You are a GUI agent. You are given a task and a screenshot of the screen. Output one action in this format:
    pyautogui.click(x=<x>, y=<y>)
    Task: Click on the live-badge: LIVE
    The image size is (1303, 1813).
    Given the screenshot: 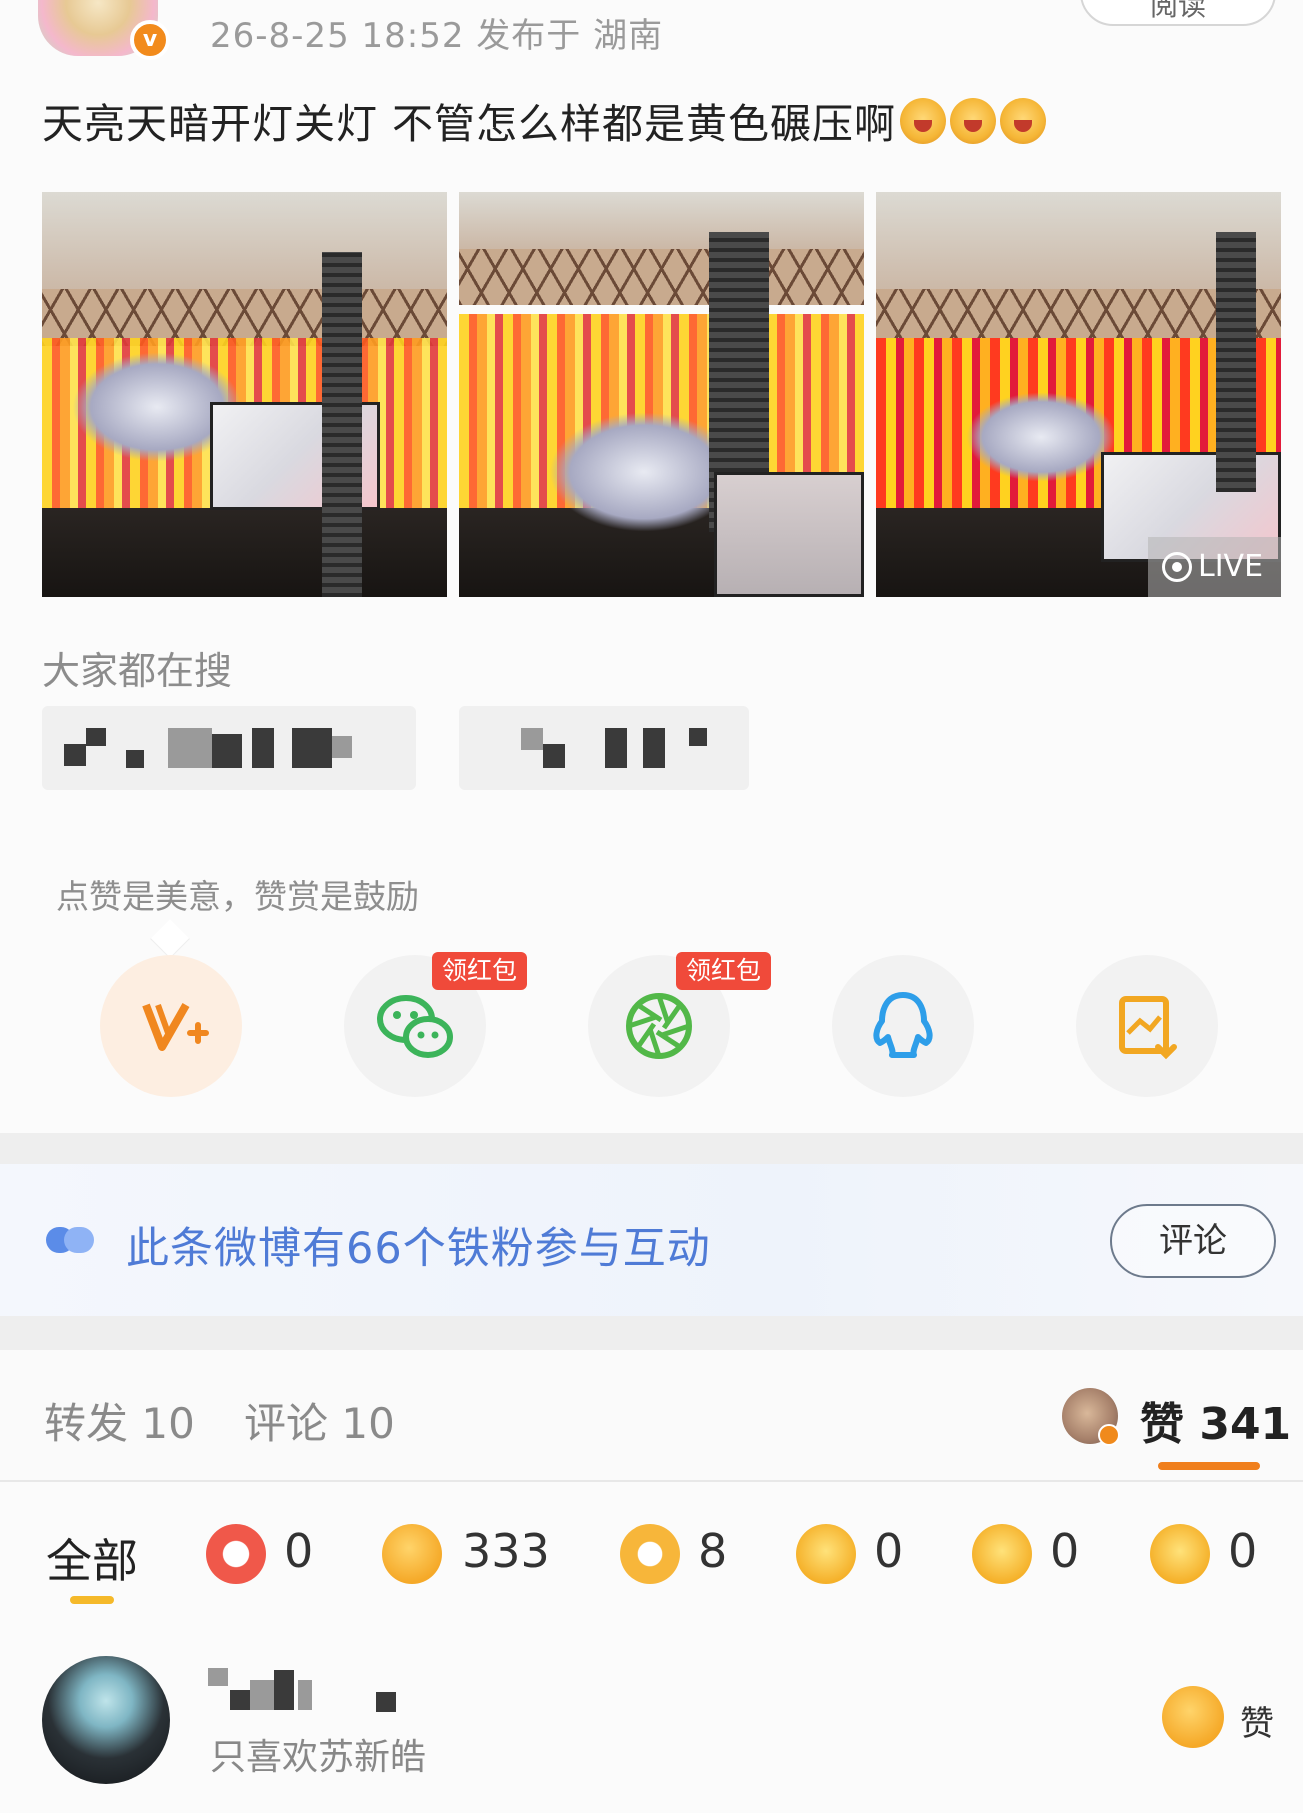 What is the action you would take?
    pyautogui.click(x=1214, y=567)
    